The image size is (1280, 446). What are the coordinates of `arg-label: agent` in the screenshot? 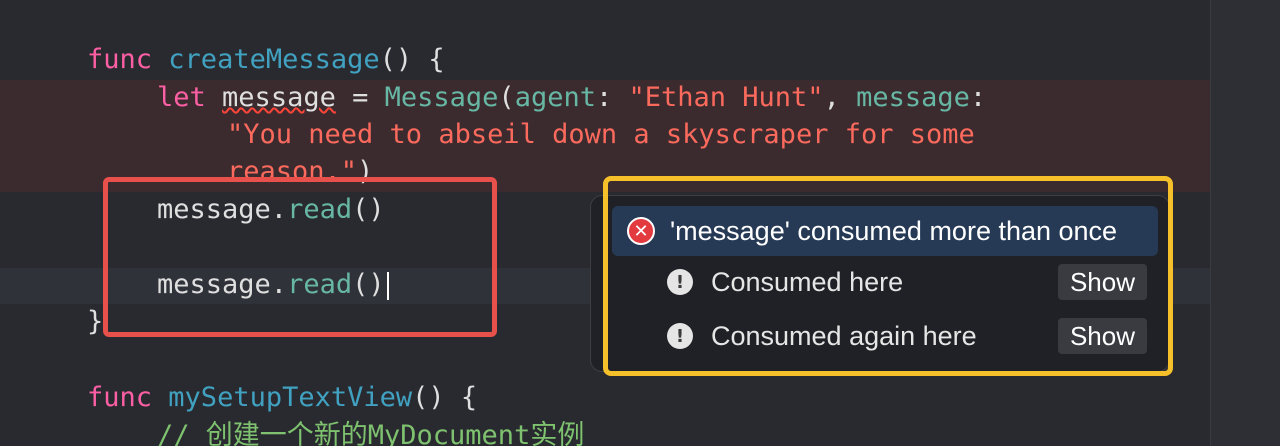 It's located at (555, 97).